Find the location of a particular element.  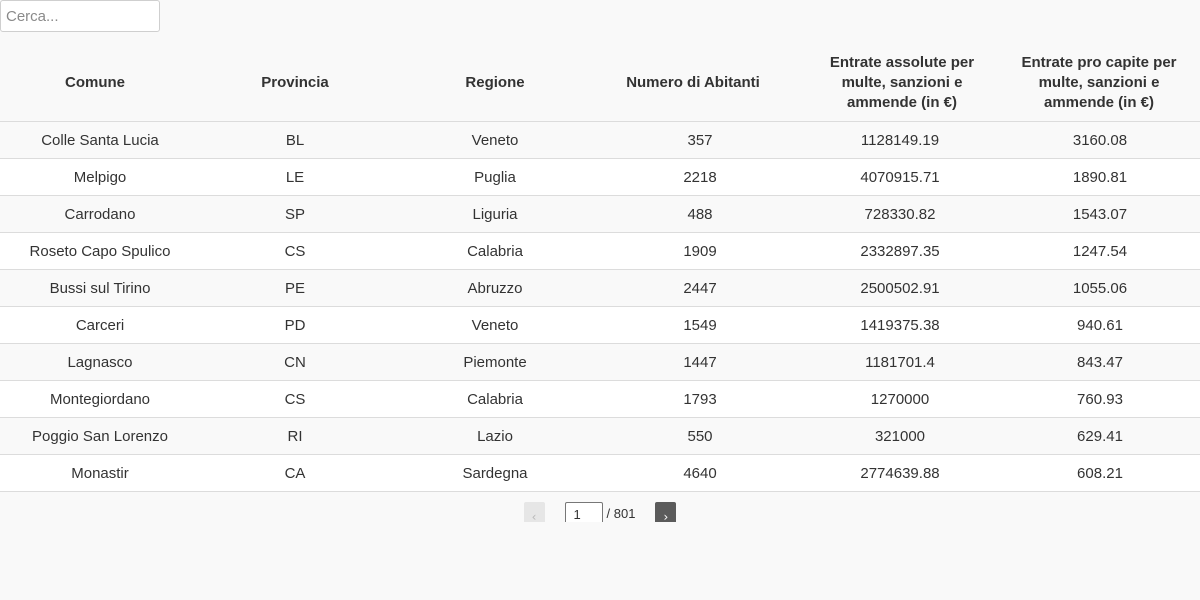

table-row: Melpigo LE Puglia 2218 4070915.71 1890.81 is located at coordinates (600, 177).